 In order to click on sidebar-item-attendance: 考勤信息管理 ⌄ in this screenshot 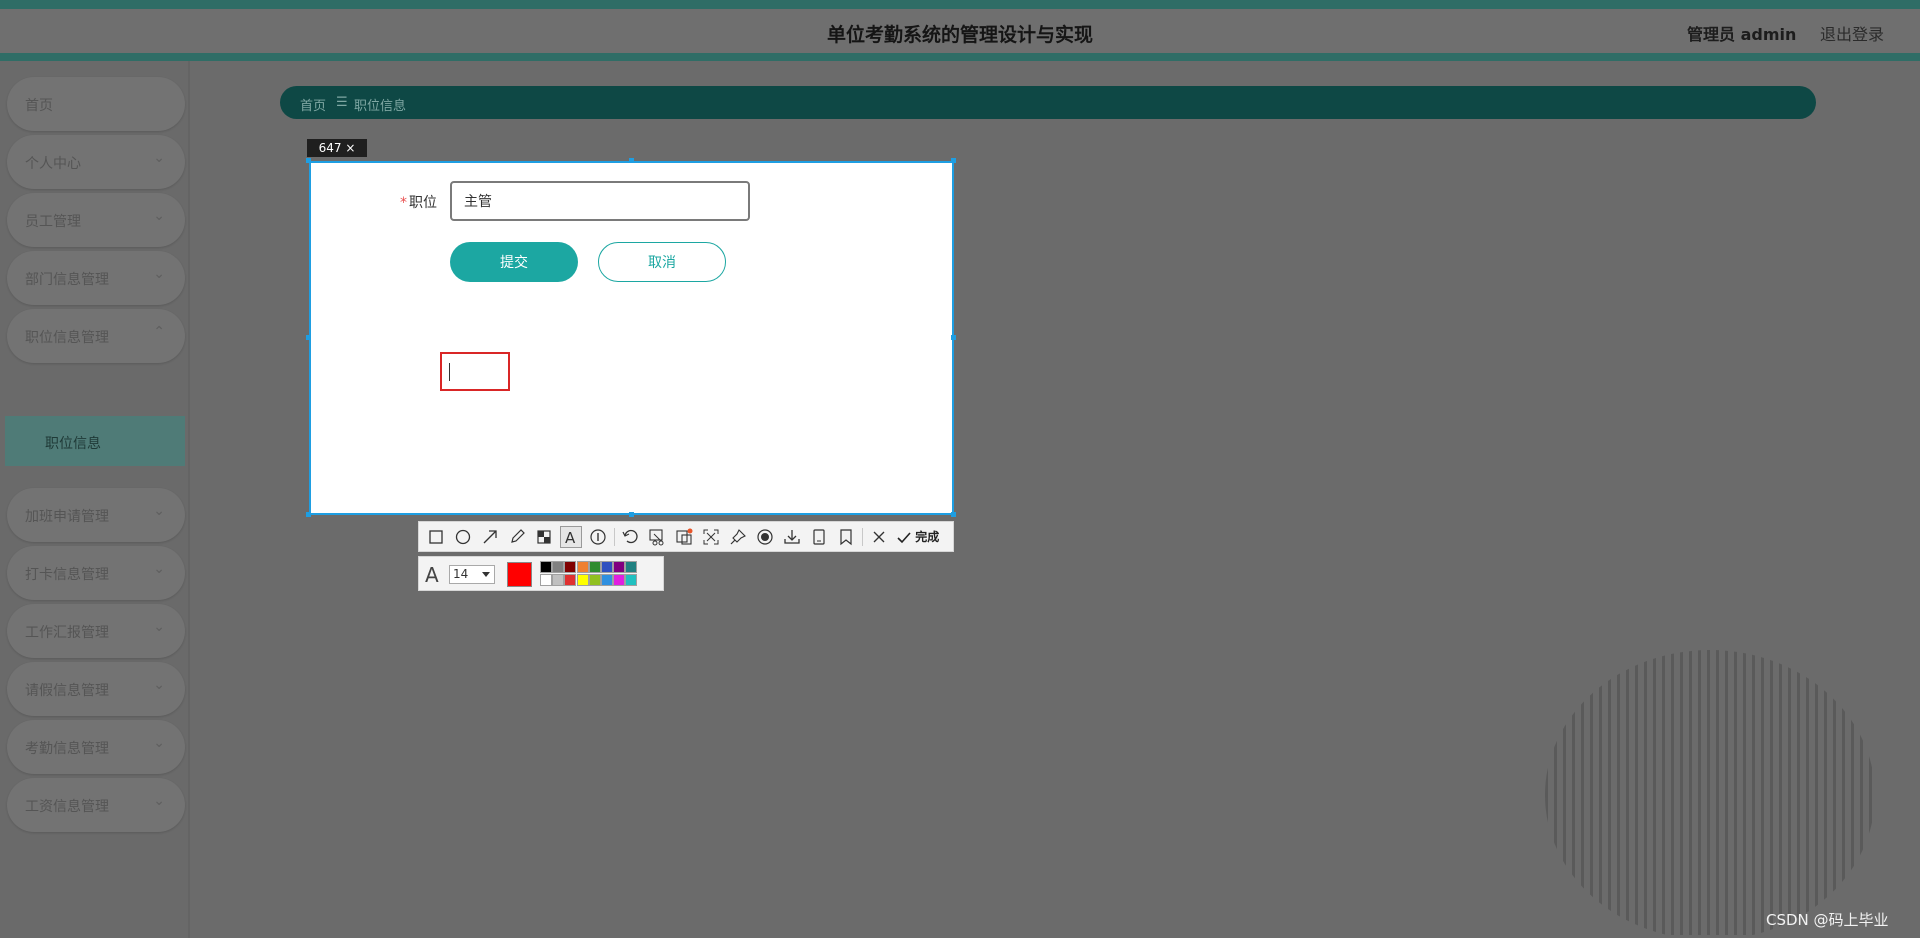, I will do `click(96, 747)`.